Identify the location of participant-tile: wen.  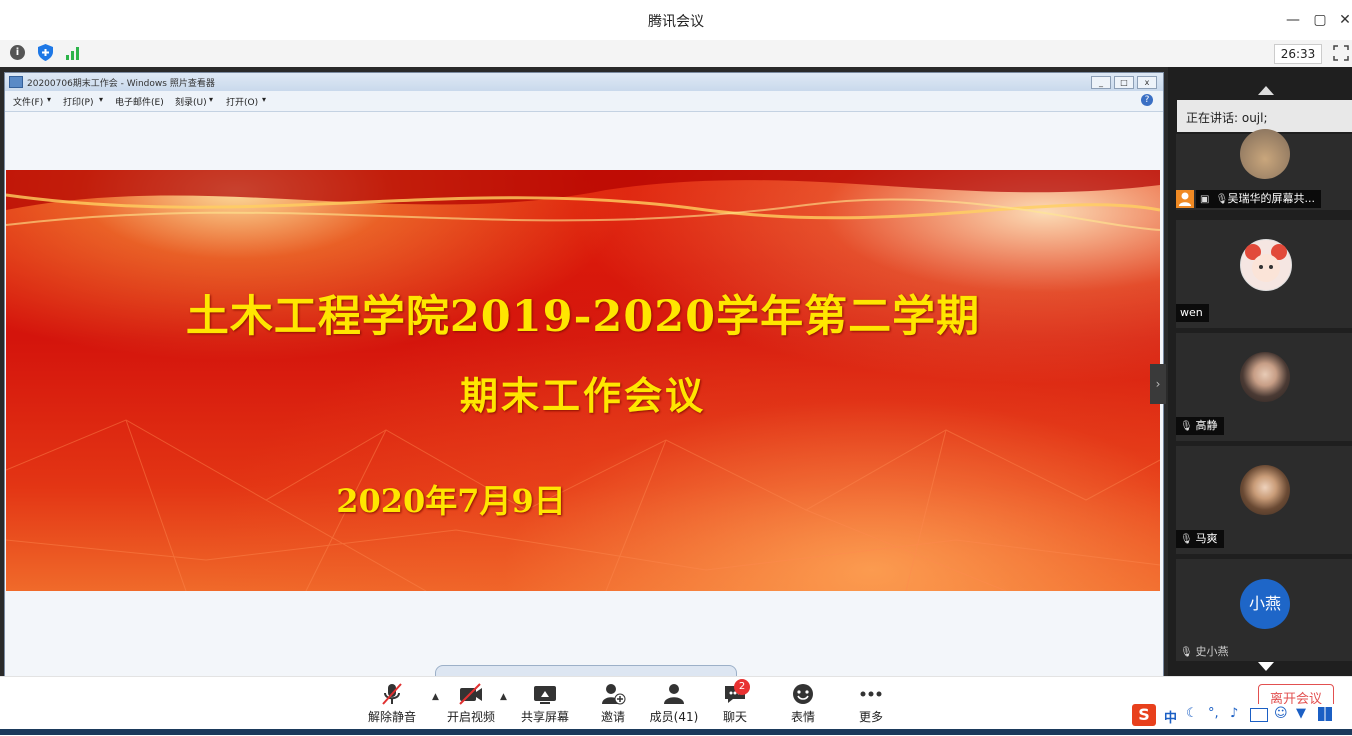
(1264, 274).